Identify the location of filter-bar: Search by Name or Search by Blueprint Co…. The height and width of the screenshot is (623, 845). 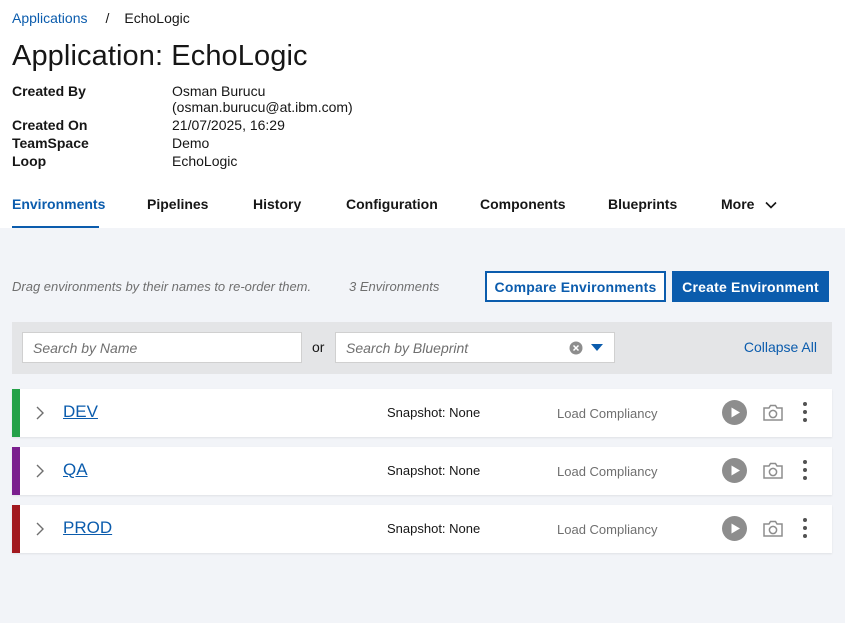
(422, 348).